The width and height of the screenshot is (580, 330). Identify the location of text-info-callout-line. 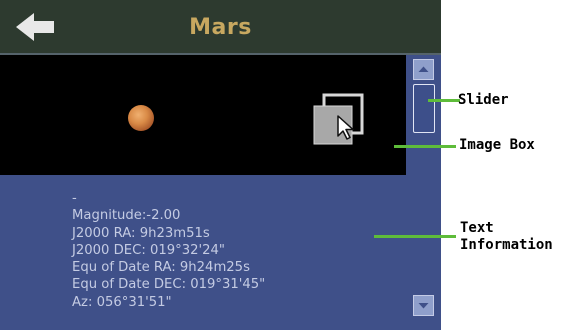
(415, 236).